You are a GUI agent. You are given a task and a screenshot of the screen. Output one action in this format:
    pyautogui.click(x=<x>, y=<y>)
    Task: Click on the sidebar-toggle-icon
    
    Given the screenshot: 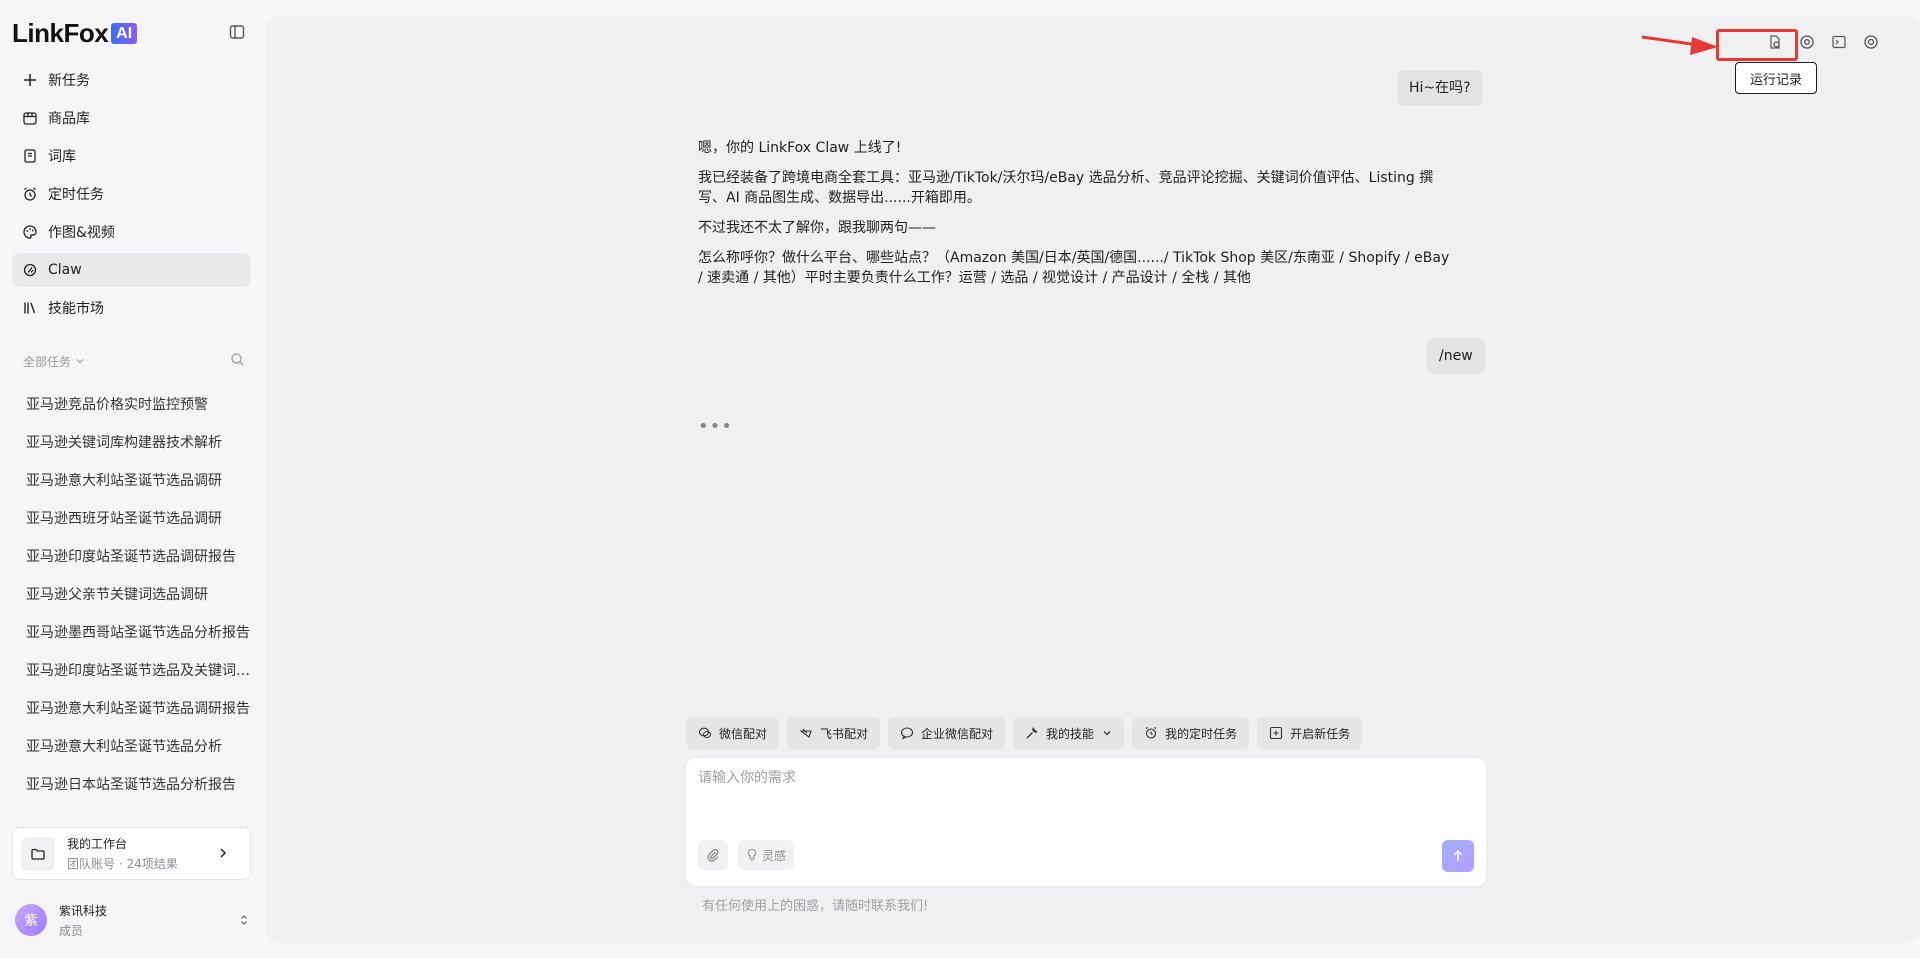 What is the action you would take?
    pyautogui.click(x=237, y=32)
    